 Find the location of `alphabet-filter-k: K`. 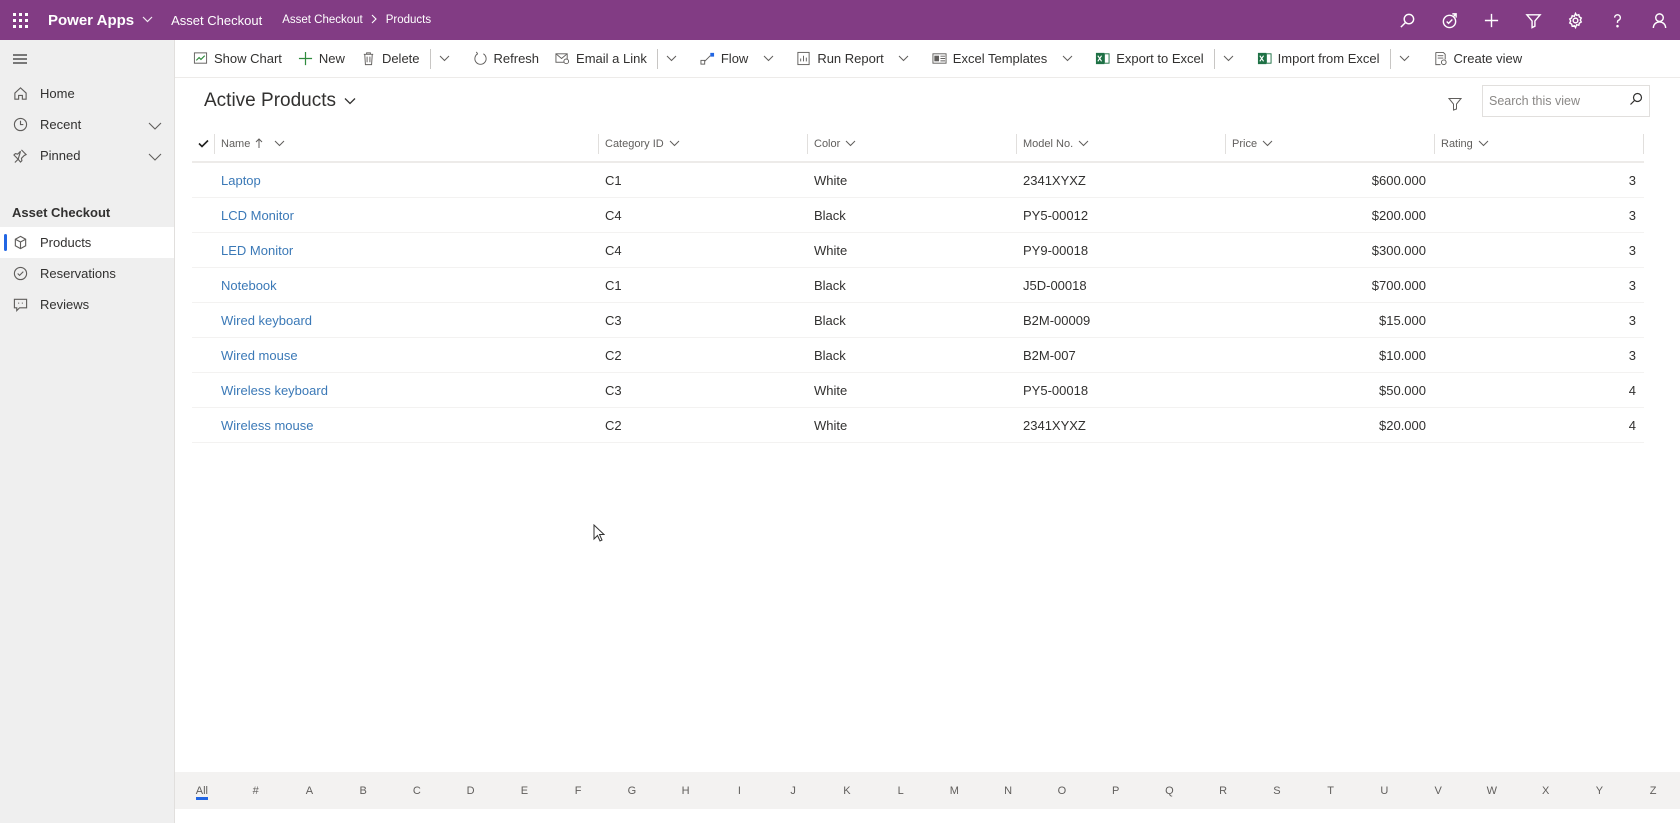

alphabet-filter-k: K is located at coordinates (847, 790).